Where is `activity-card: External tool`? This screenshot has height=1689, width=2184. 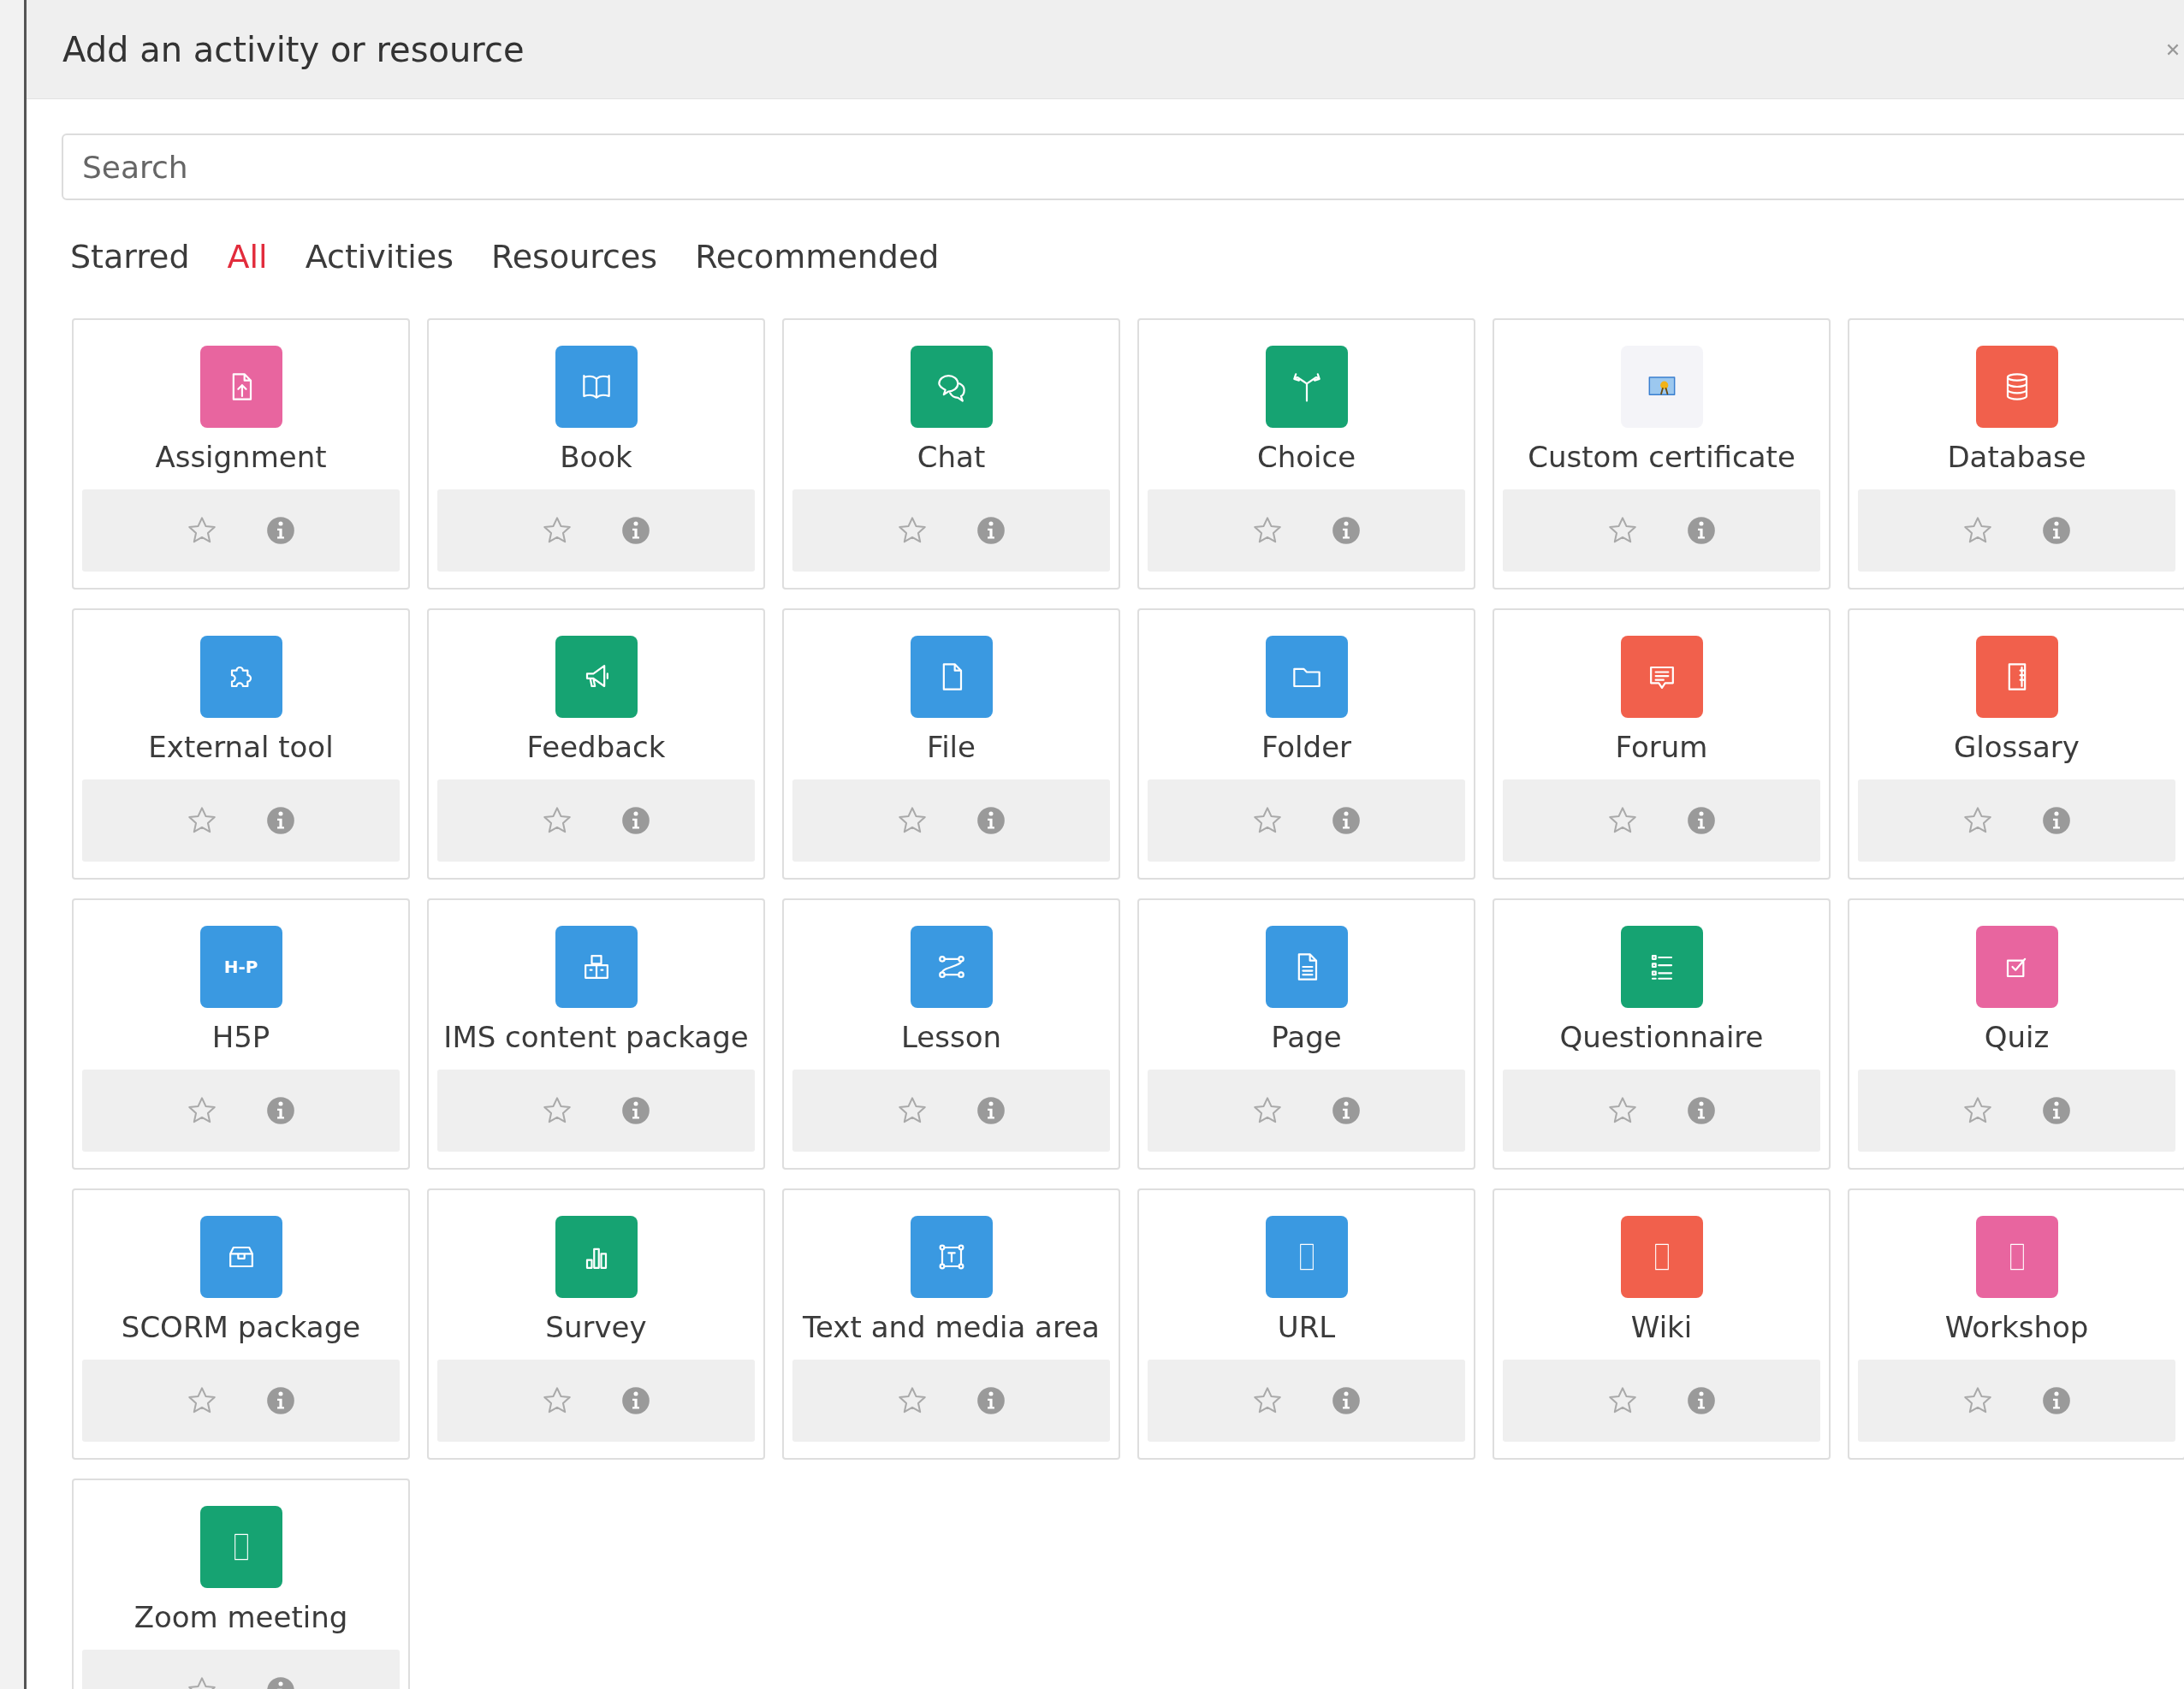
activity-card: External tool is located at coordinates (241, 744).